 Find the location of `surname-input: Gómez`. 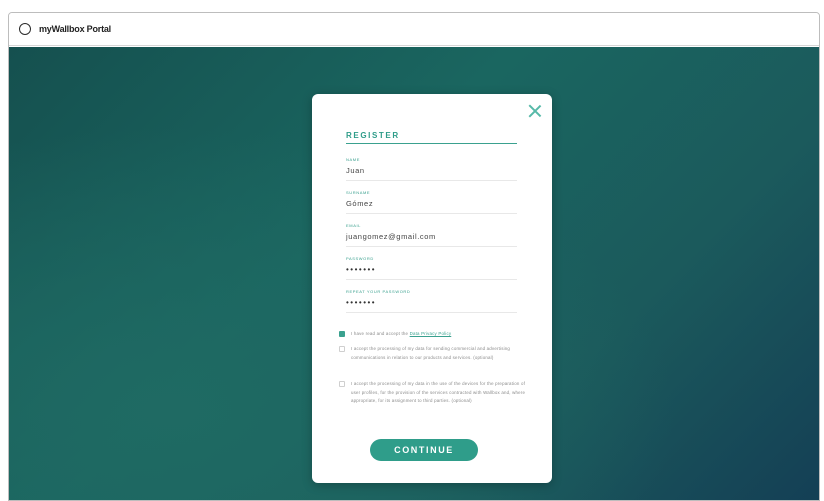

surname-input: Gómez is located at coordinates (431, 206).